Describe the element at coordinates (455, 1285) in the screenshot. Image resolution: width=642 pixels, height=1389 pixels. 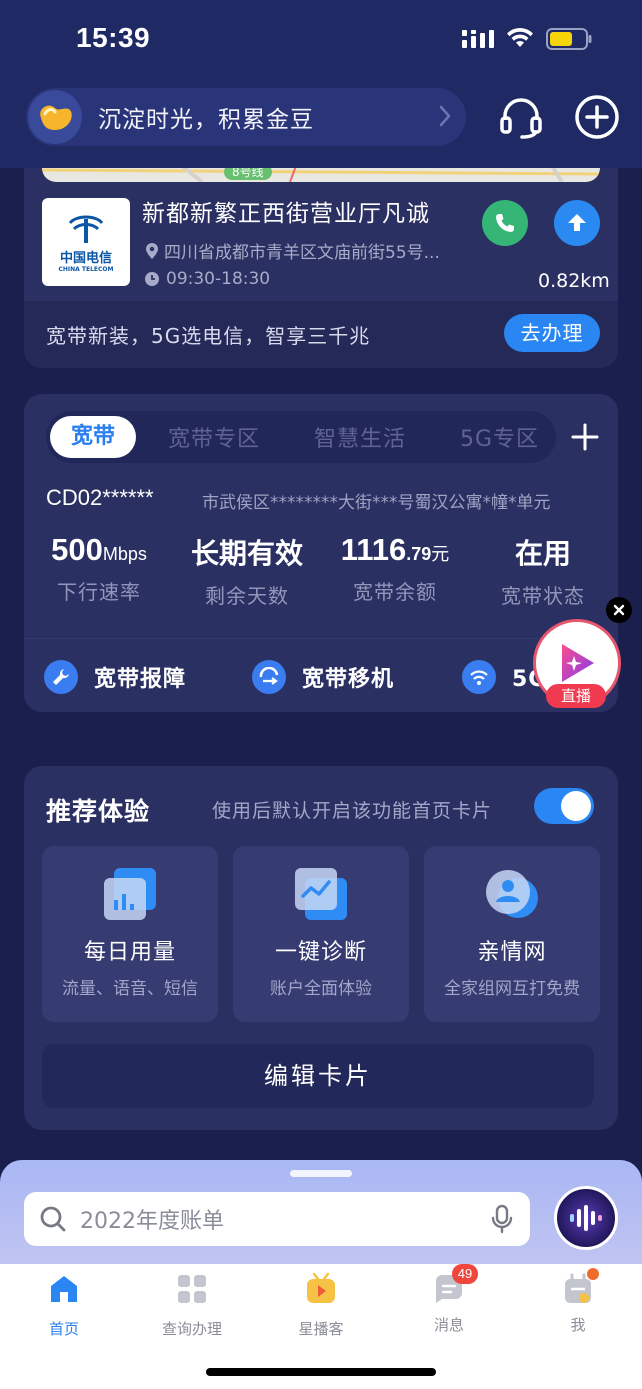
I see `message-tab-icon: 49` at that location.